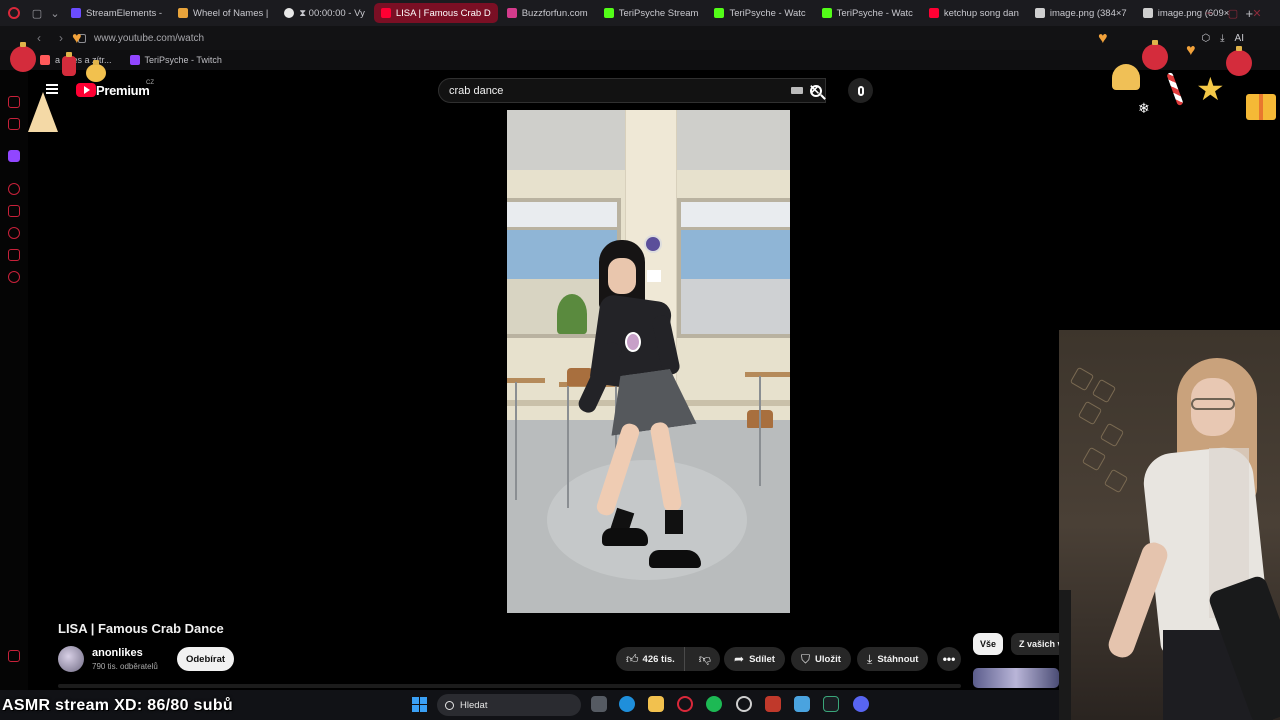  I want to click on settings-icon, so click(14, 277).